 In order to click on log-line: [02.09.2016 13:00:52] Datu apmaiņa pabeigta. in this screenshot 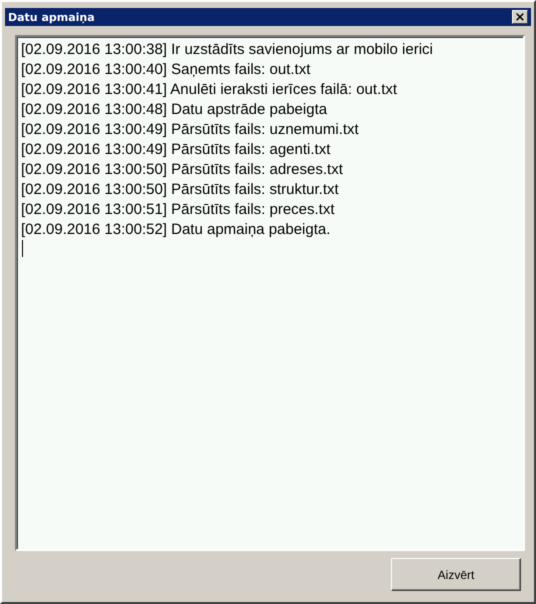, I will do `click(175, 230)`.